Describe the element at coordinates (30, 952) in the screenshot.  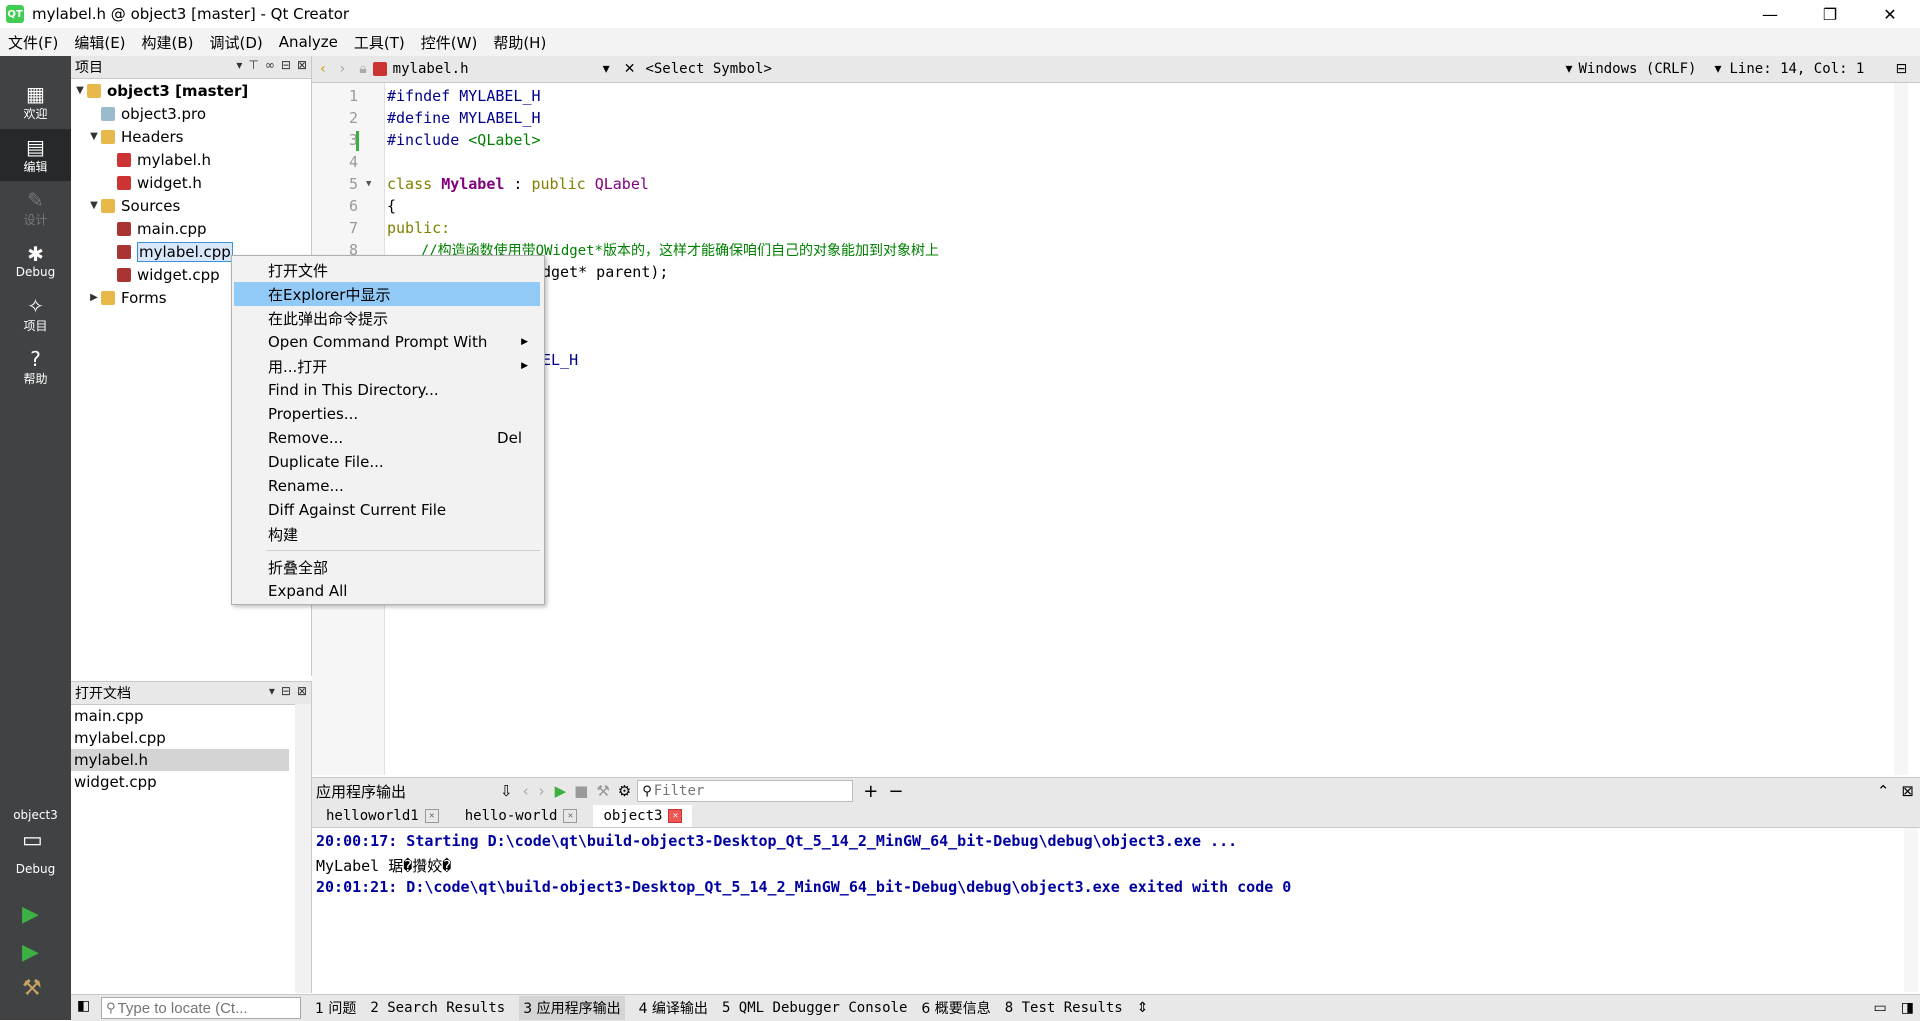
I see `debug-run-icon: ▶` at that location.